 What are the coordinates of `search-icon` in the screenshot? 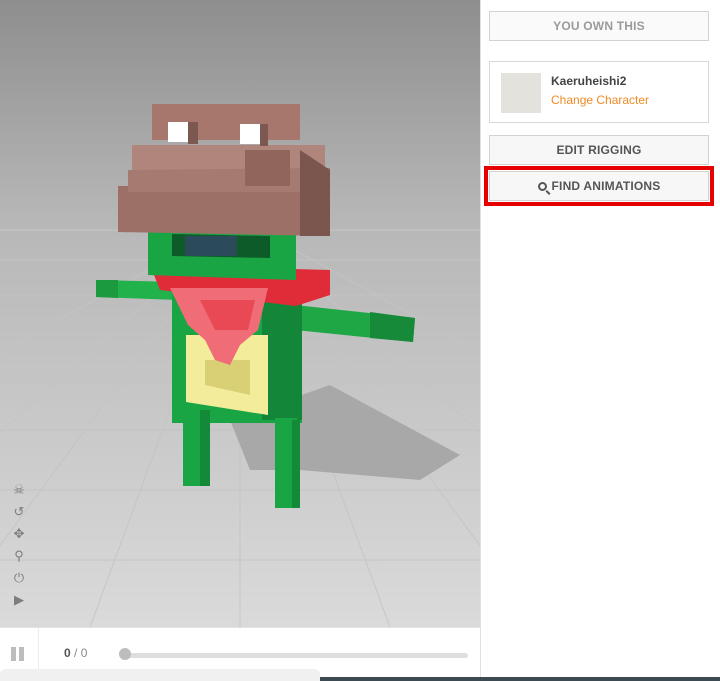 It's located at (542, 186).